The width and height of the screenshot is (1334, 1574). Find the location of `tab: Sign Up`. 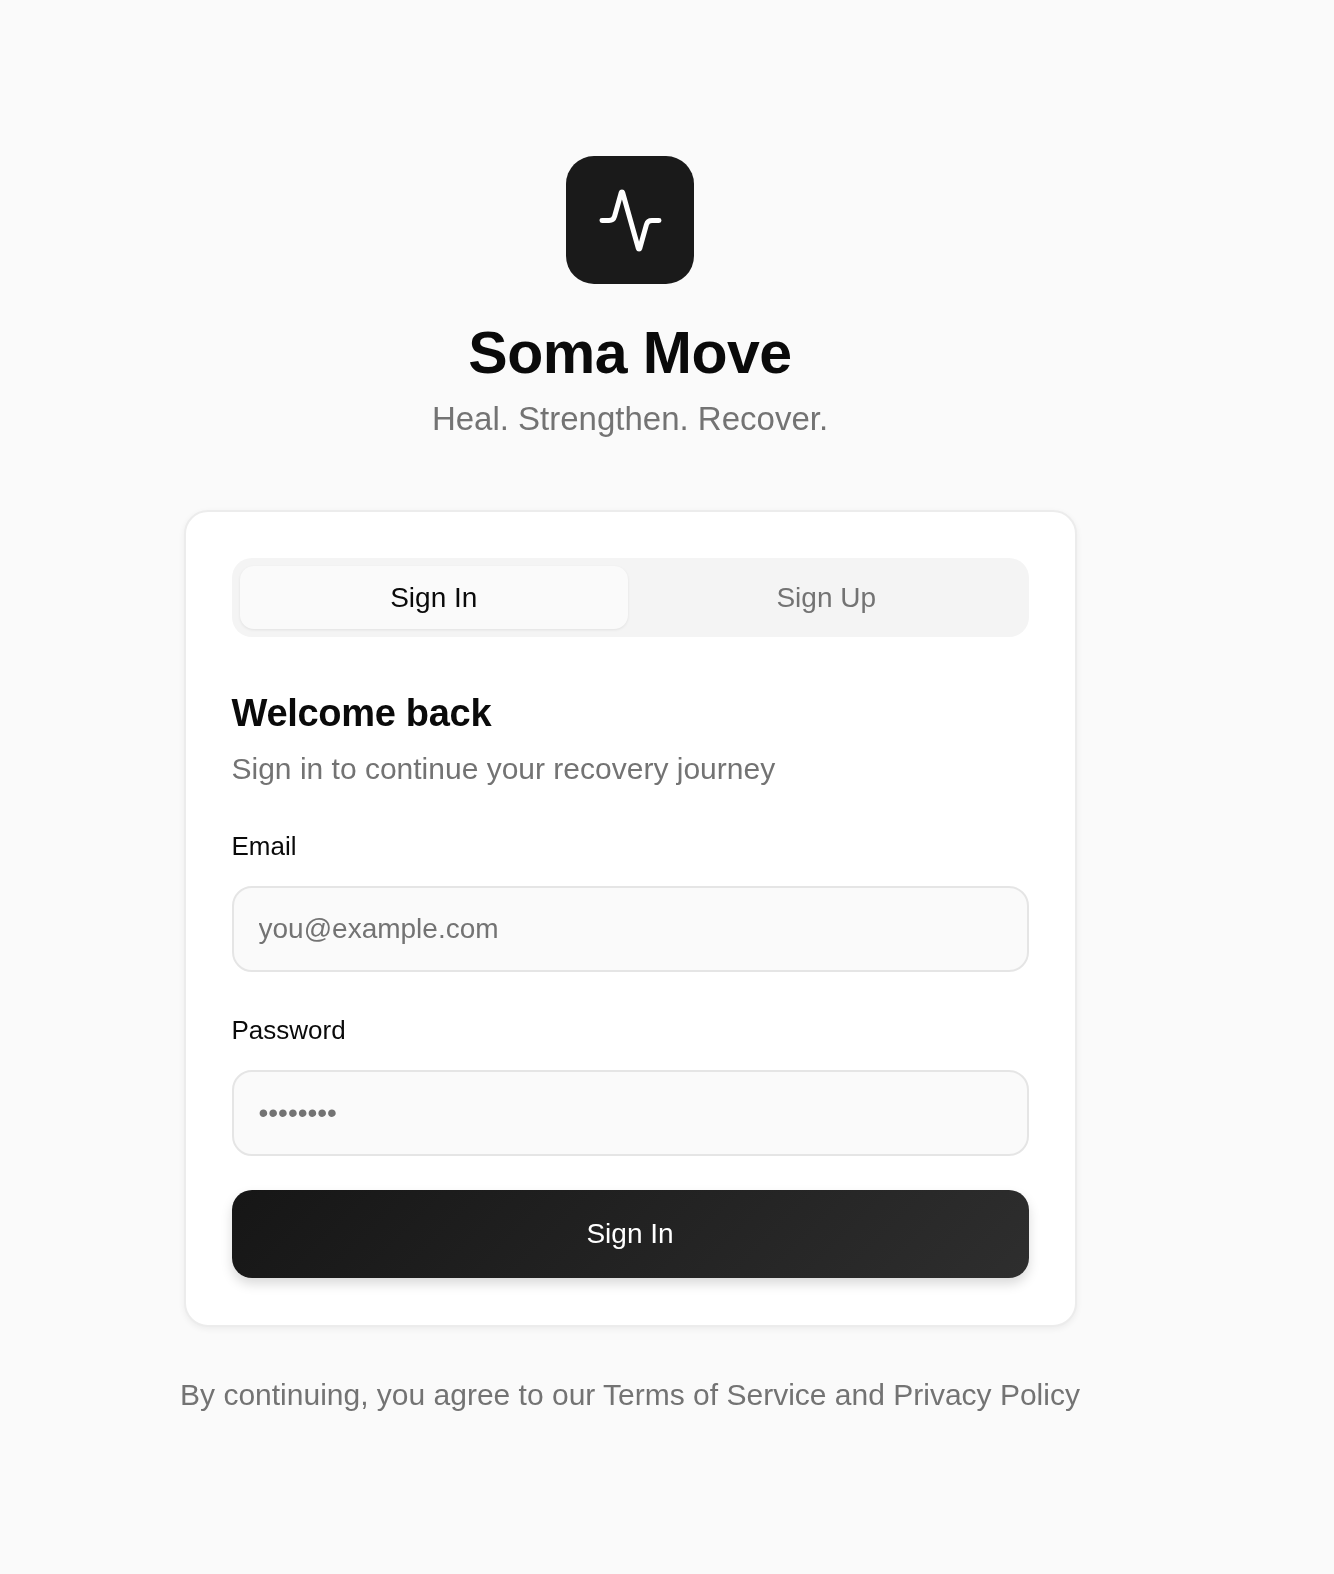

tab: Sign Up is located at coordinates (826, 597).